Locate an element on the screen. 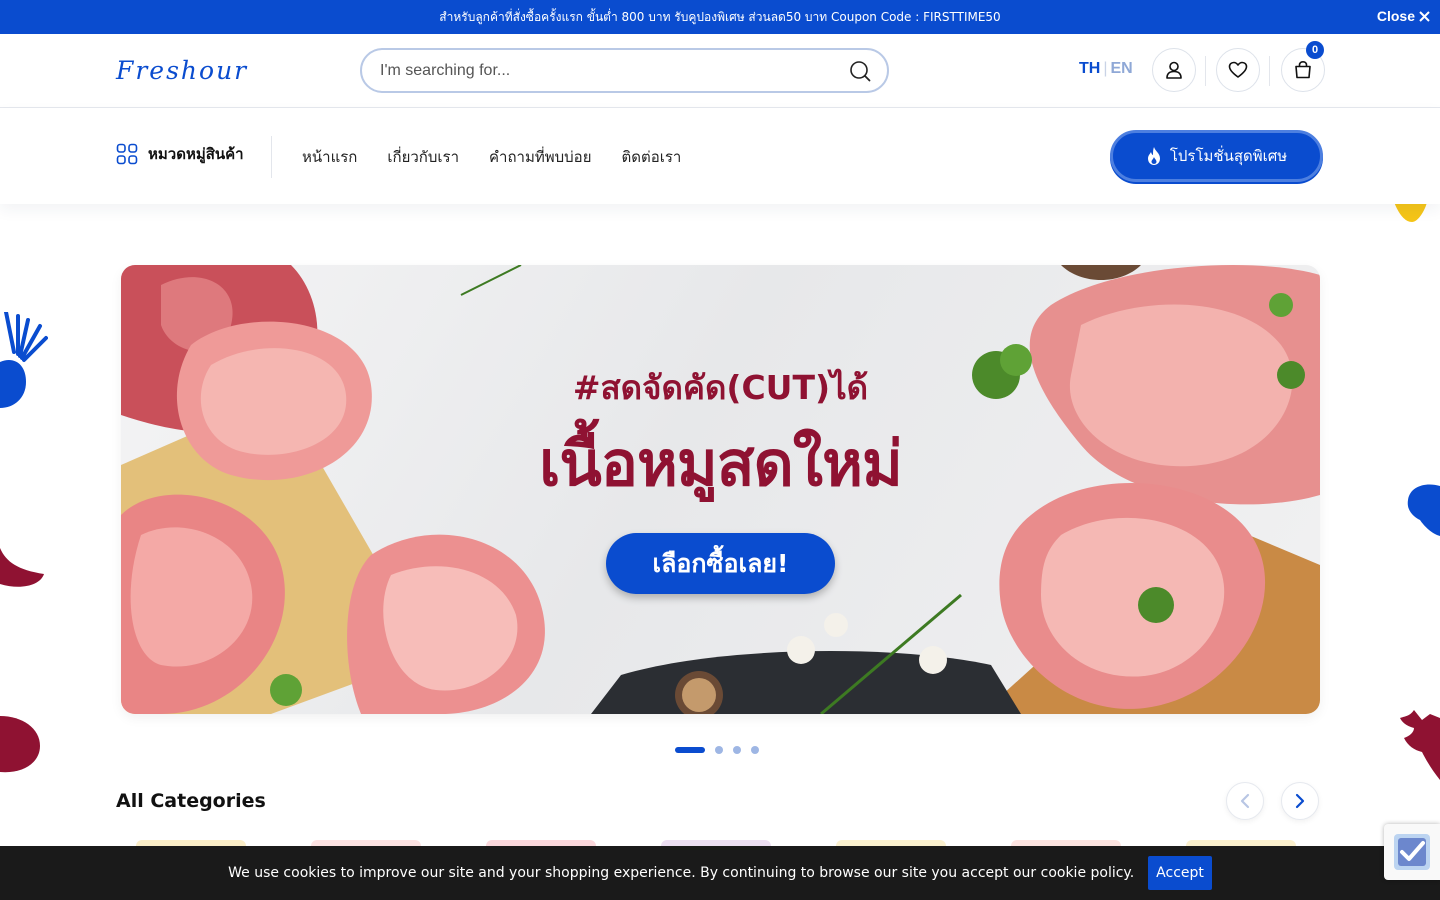  site-header: Freshour TH|EN is located at coordinates (720, 71).